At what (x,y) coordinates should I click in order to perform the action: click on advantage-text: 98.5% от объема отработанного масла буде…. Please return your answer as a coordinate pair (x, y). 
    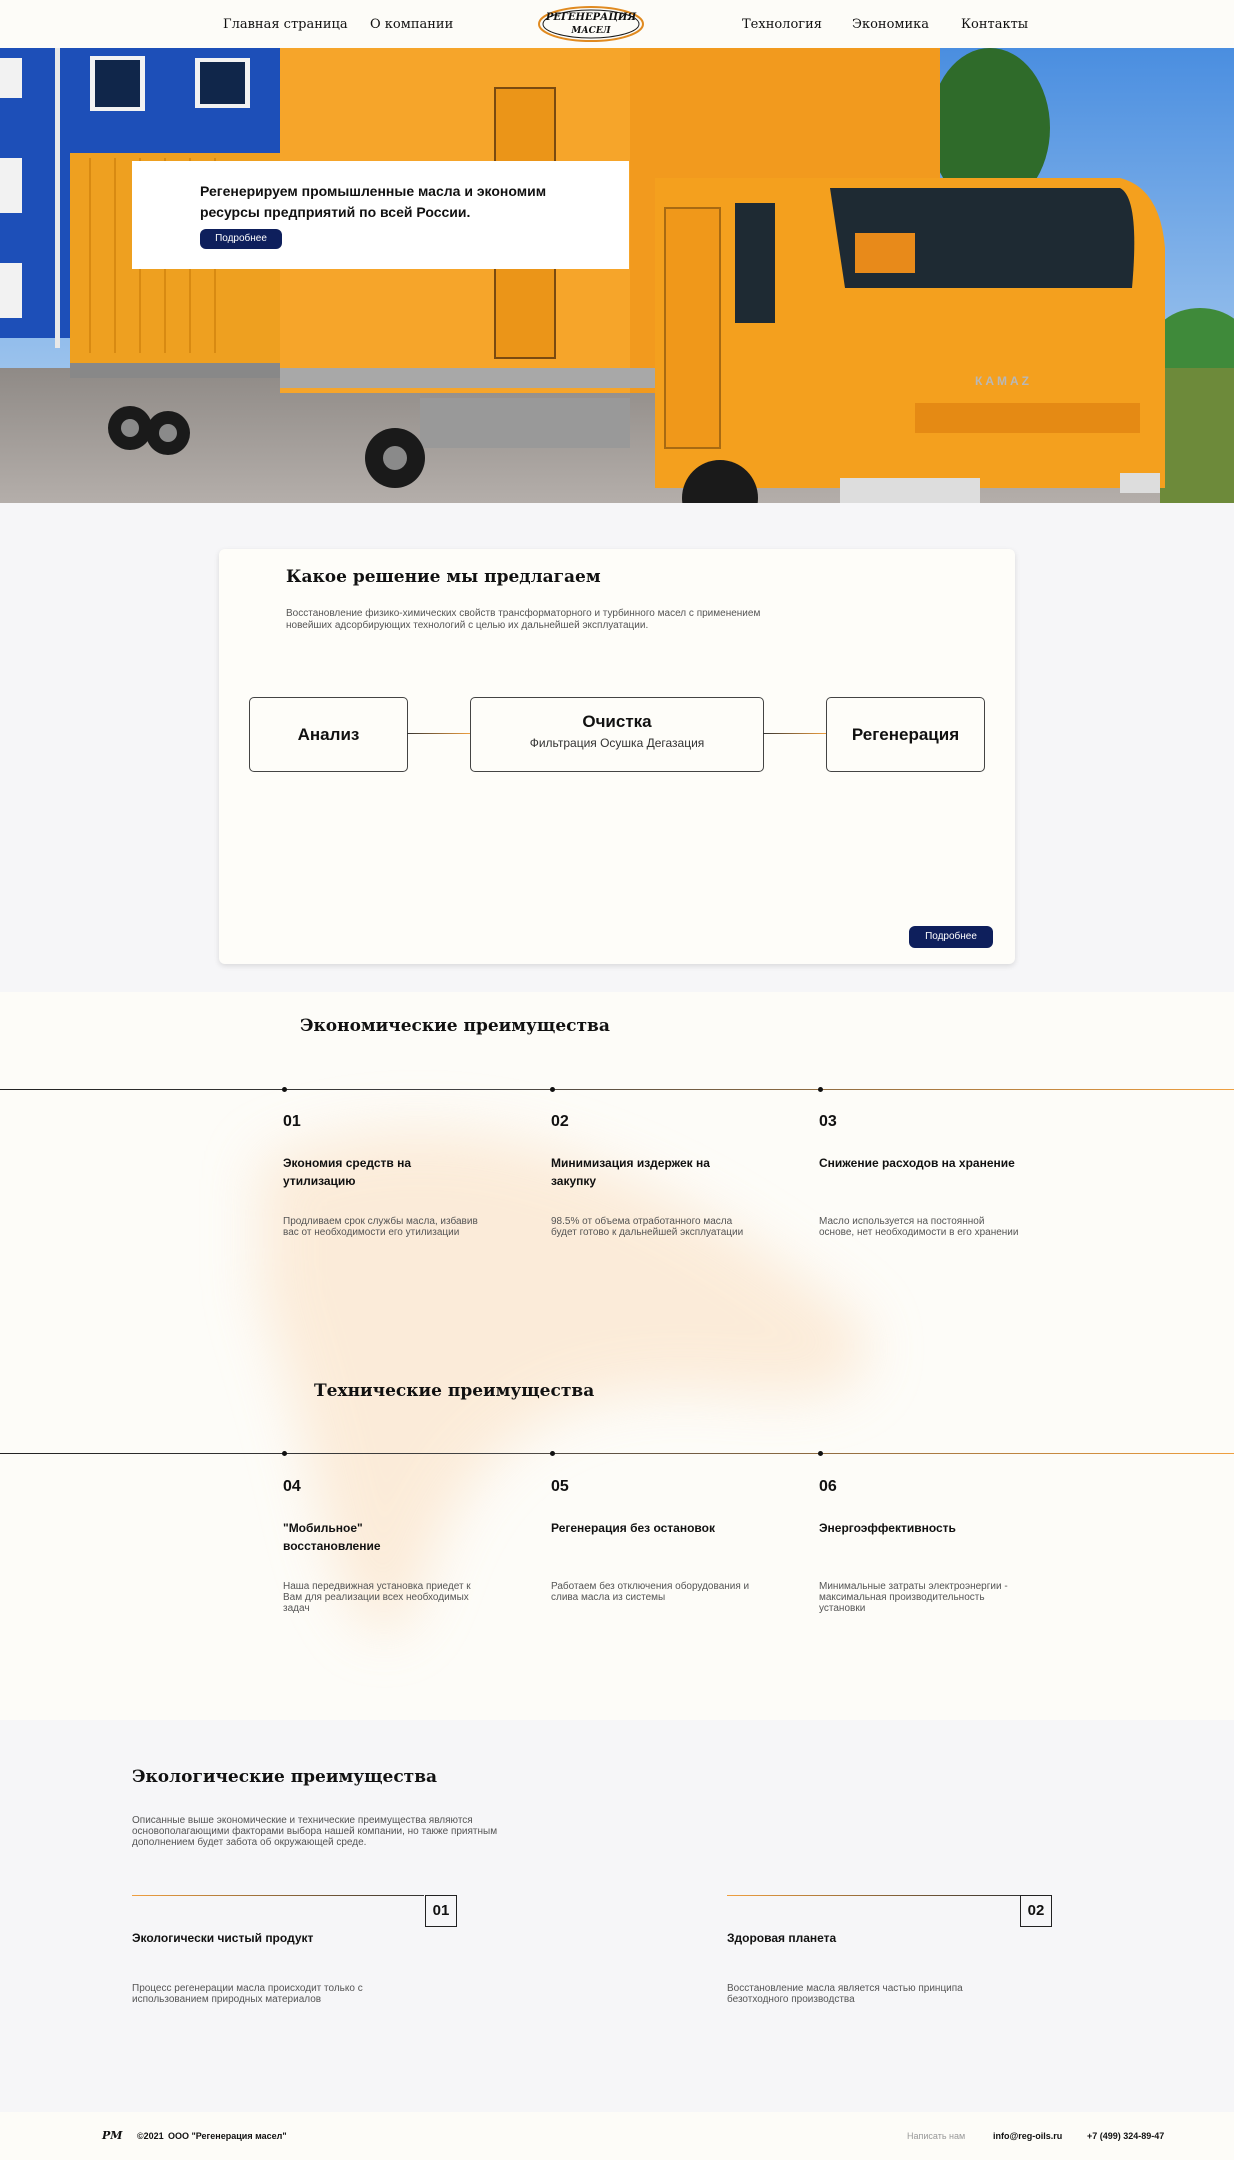
    Looking at the image, I should click on (647, 1227).